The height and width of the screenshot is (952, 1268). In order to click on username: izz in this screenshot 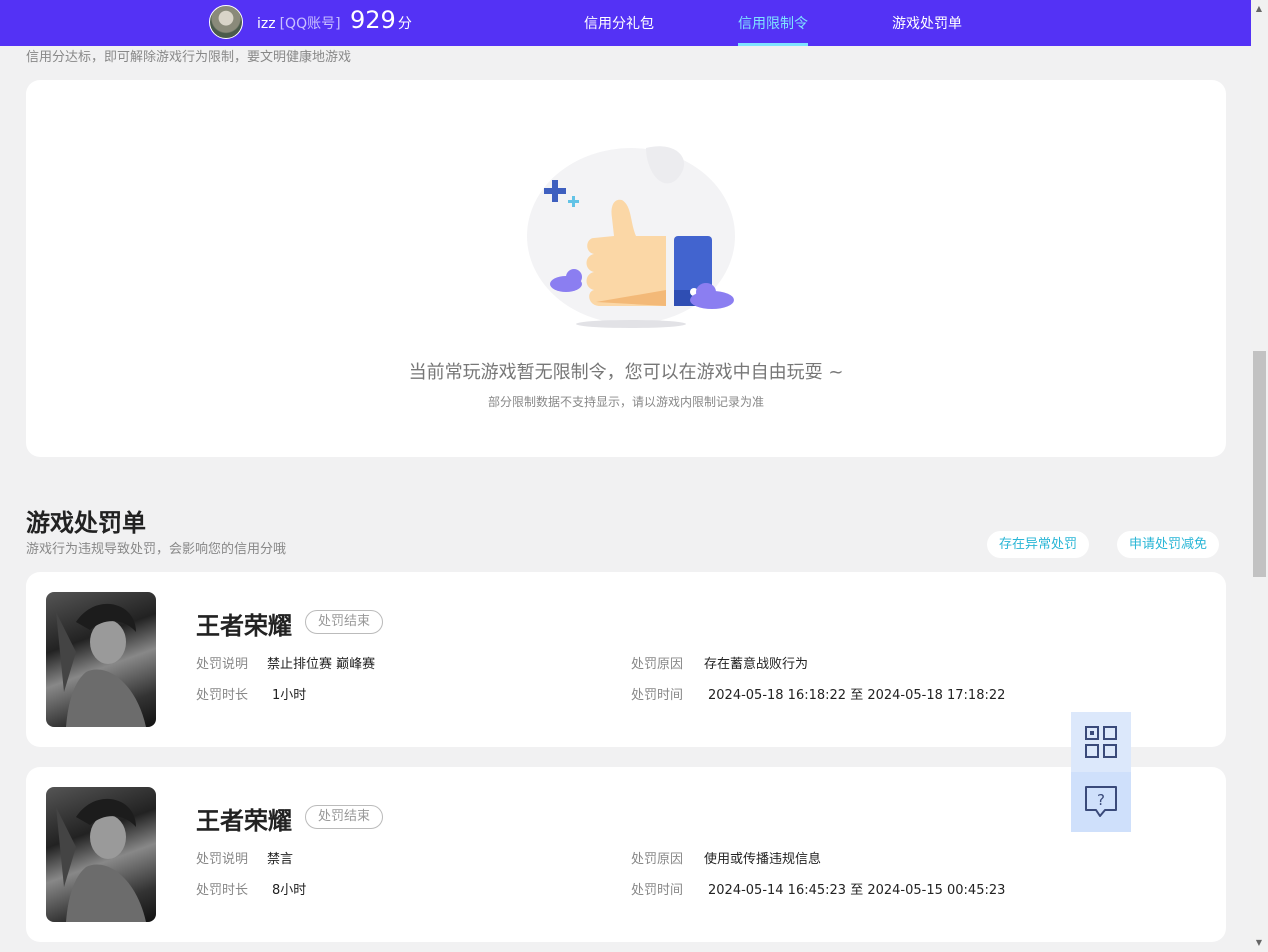, I will do `click(266, 24)`.